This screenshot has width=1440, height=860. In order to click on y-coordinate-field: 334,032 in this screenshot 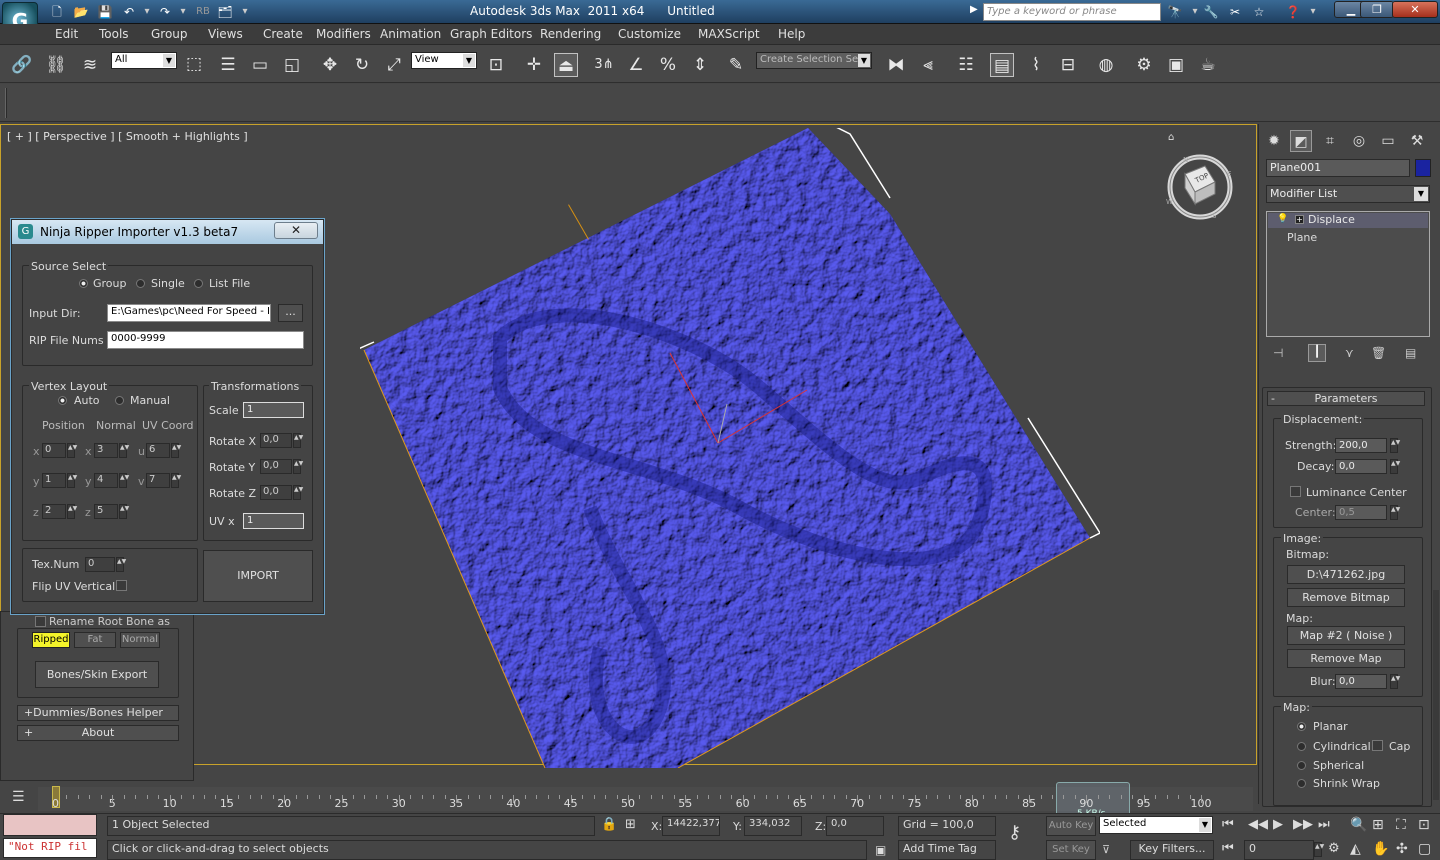, I will do `click(773, 826)`.